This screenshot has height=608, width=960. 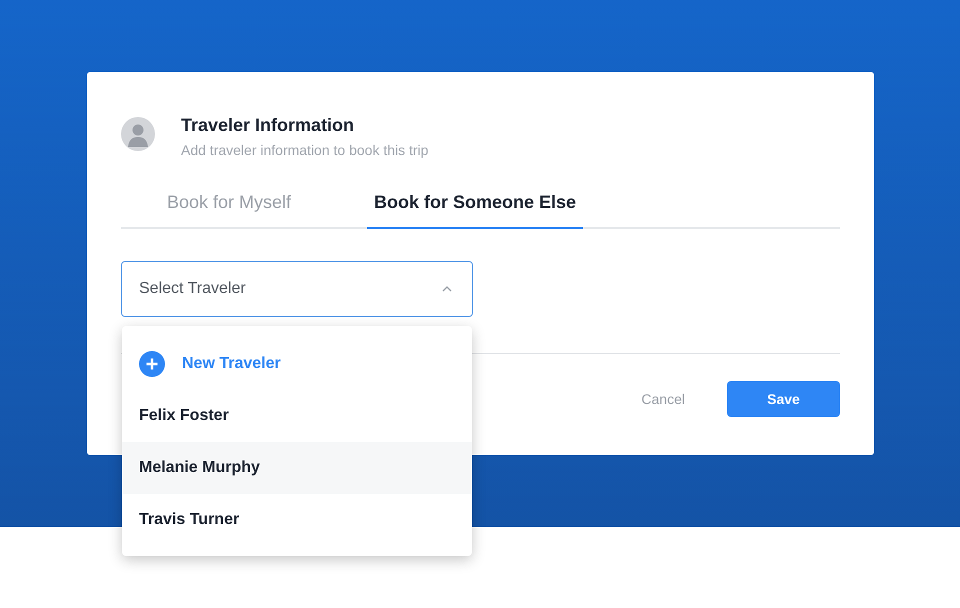 I want to click on traveler-select: Select Traveler, so click(x=297, y=289).